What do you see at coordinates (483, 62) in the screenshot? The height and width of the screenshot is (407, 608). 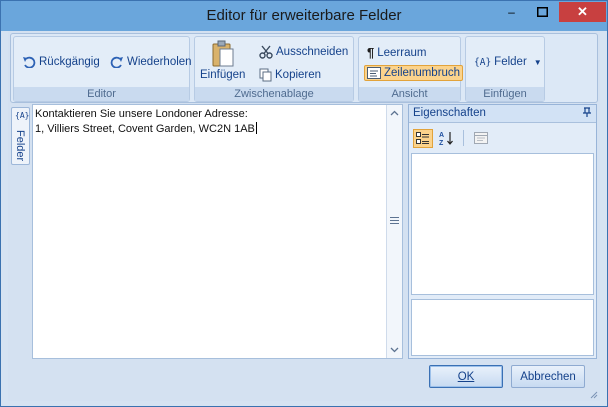 I see `fields-icon: {A}` at bounding box center [483, 62].